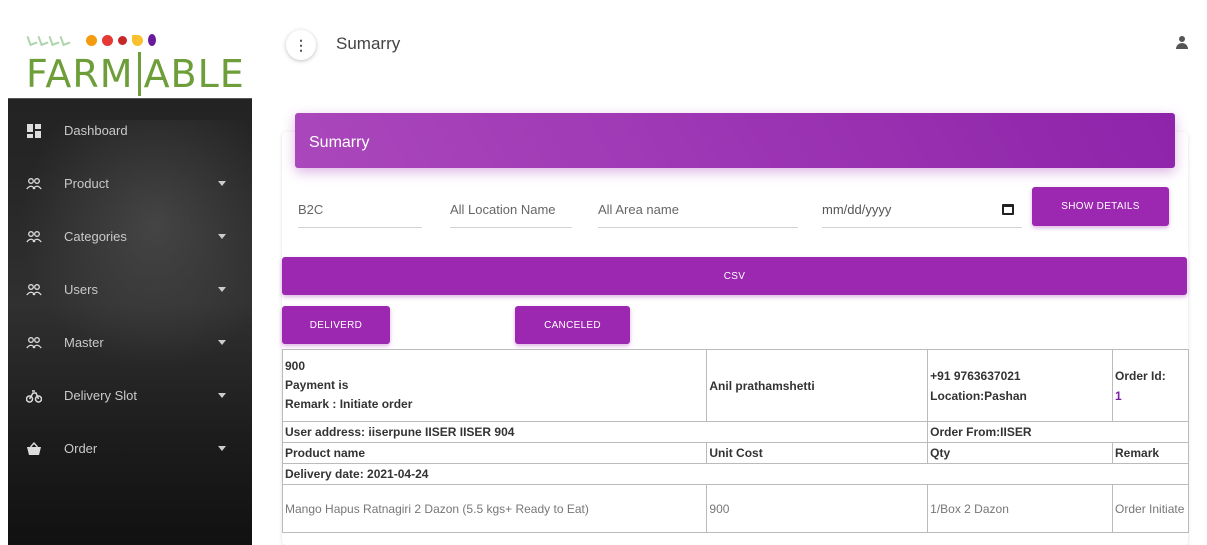 The height and width of the screenshot is (545, 1207). I want to click on delivery-date: Delivery date: 2021-04-24, so click(735, 474).